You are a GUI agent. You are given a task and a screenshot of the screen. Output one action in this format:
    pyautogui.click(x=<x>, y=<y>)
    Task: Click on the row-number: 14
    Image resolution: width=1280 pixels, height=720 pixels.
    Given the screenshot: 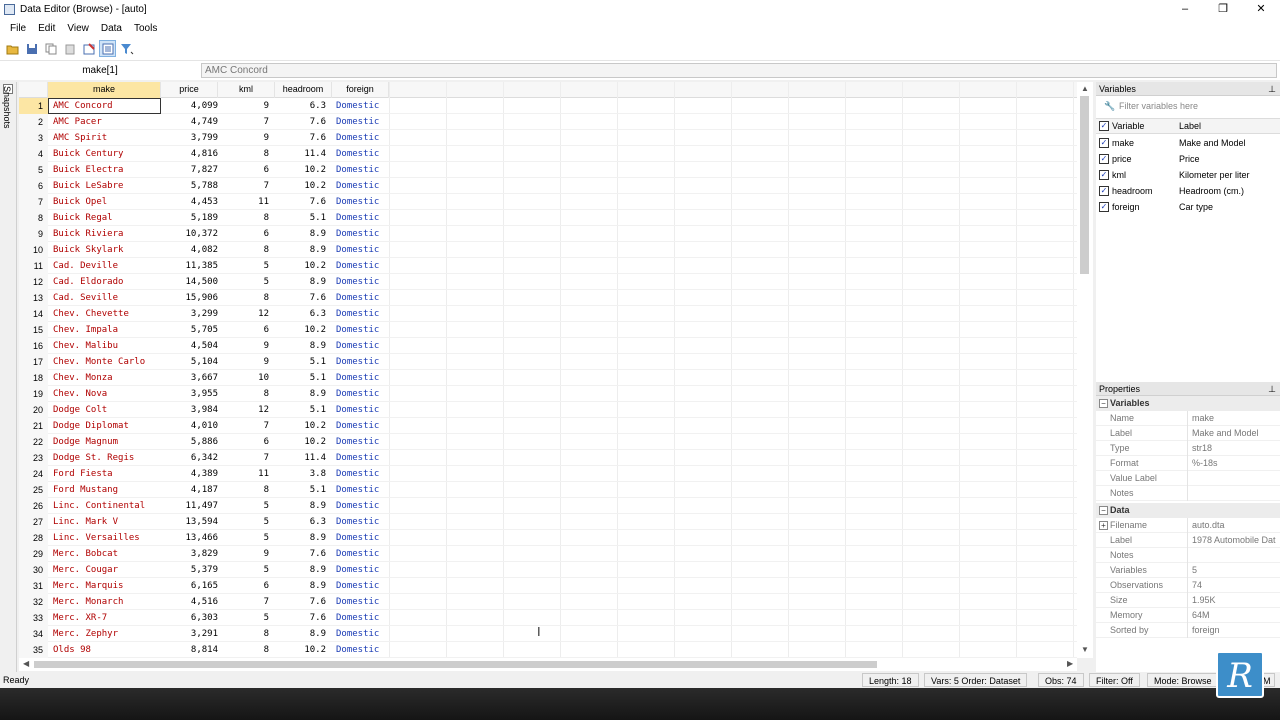 What is the action you would take?
    pyautogui.click(x=33, y=314)
    